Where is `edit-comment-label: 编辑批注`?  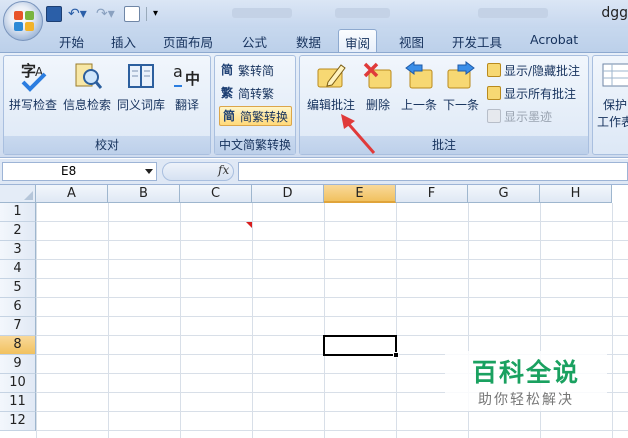 edit-comment-label: 编辑批注 is located at coordinates (330, 105).